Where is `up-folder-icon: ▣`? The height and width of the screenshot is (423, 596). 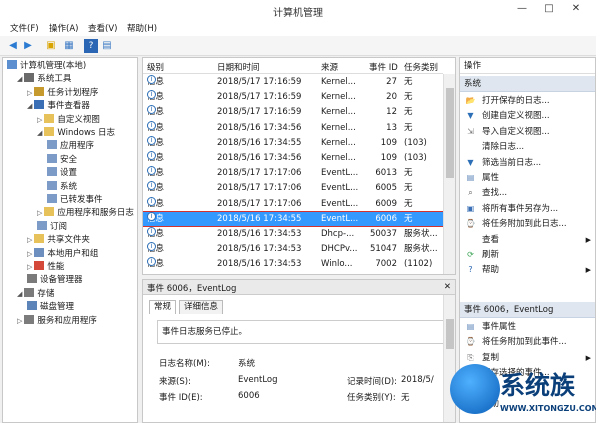 up-folder-icon: ▣ is located at coordinates (51, 46).